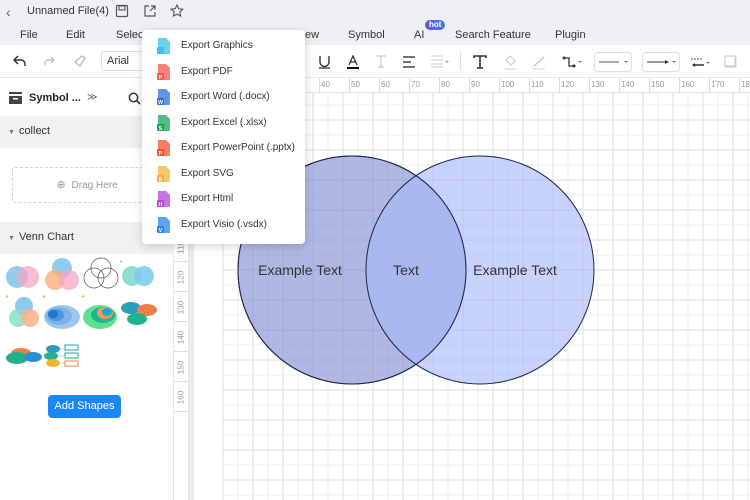 This screenshot has width=750, height=500. What do you see at coordinates (29, 35) in the screenshot?
I see `menu-file: File` at bounding box center [29, 35].